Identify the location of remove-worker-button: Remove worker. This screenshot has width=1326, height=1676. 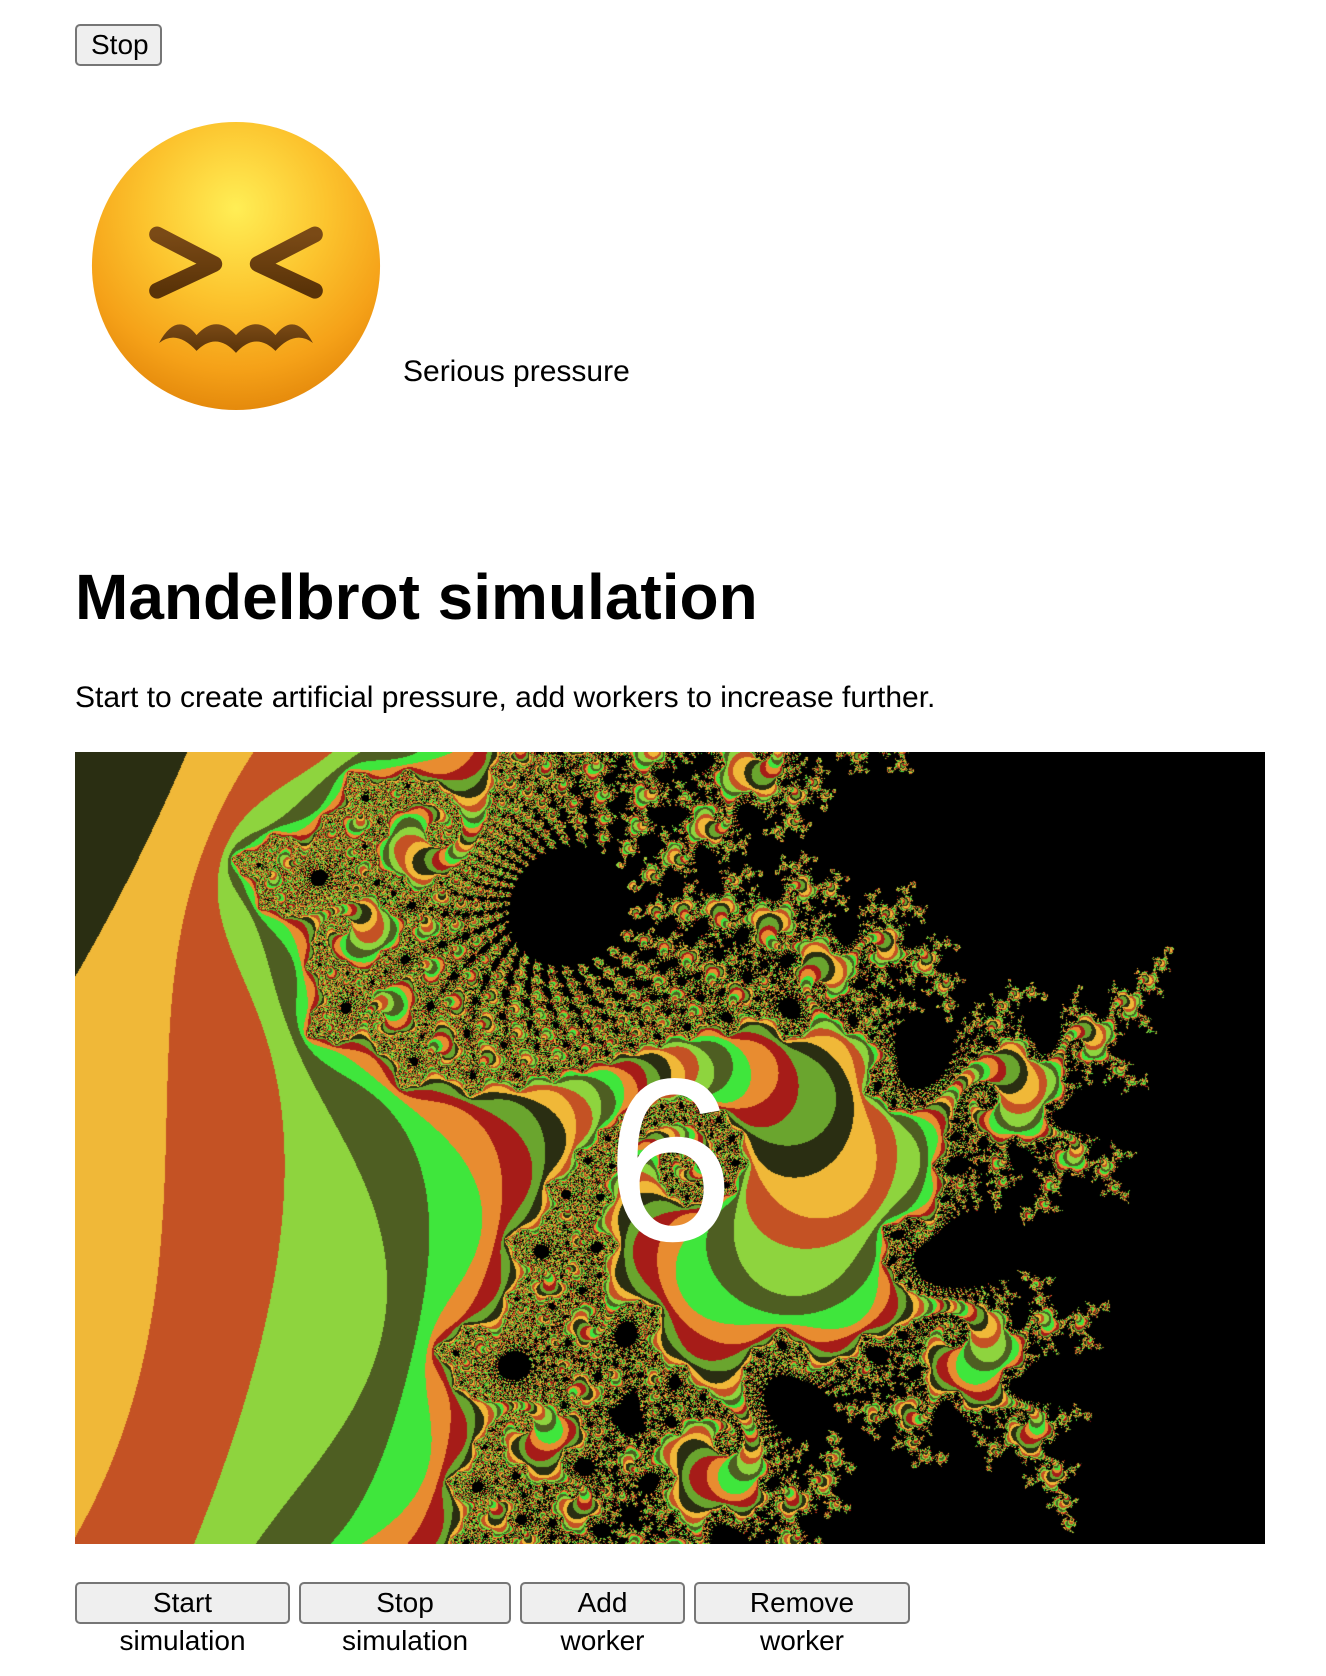
(802, 1619).